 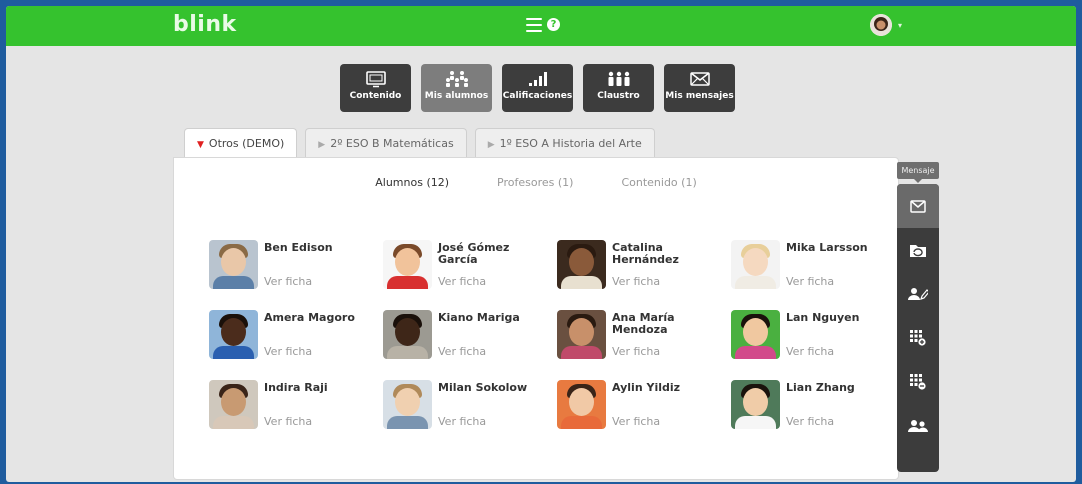 What do you see at coordinates (842, 248) in the screenshot?
I see `student-name: Mika Larsson` at bounding box center [842, 248].